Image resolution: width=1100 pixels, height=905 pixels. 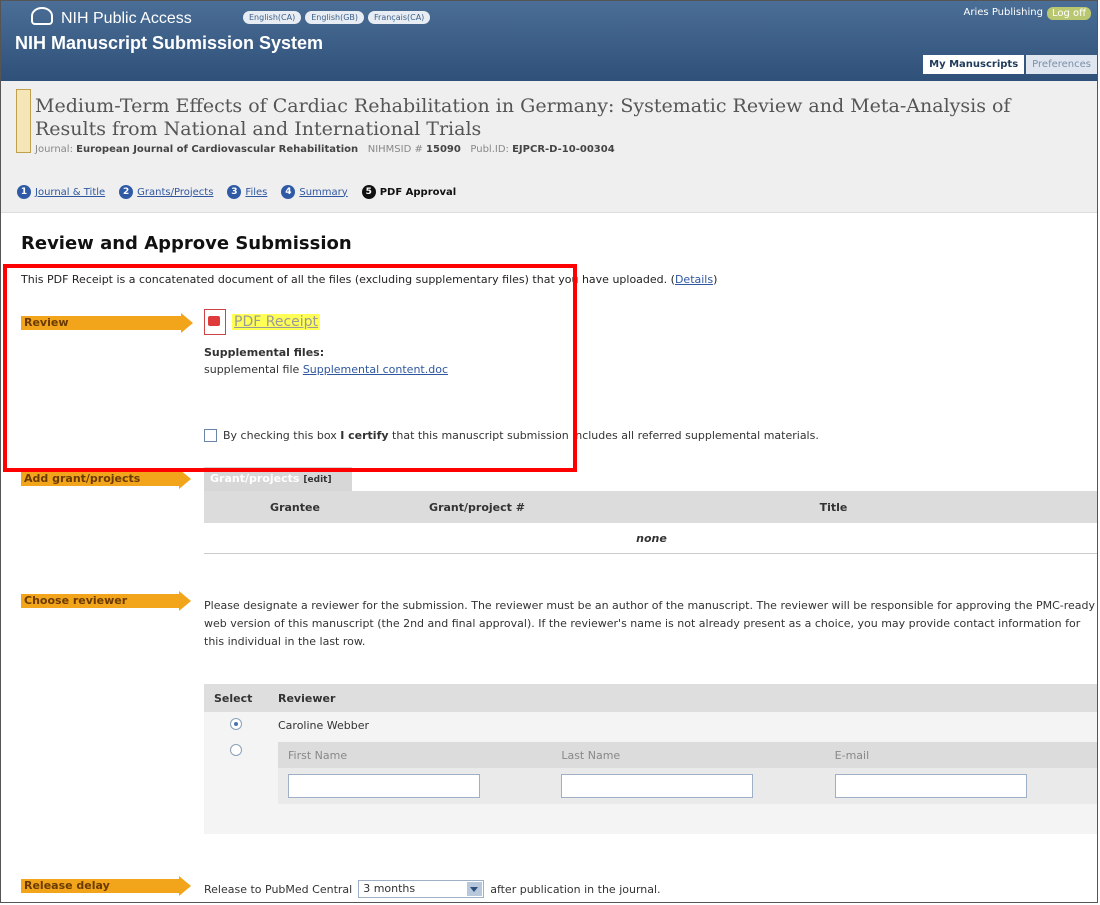 What do you see at coordinates (1003, 12) in the screenshot?
I see `user-name: Aries Publishing` at bounding box center [1003, 12].